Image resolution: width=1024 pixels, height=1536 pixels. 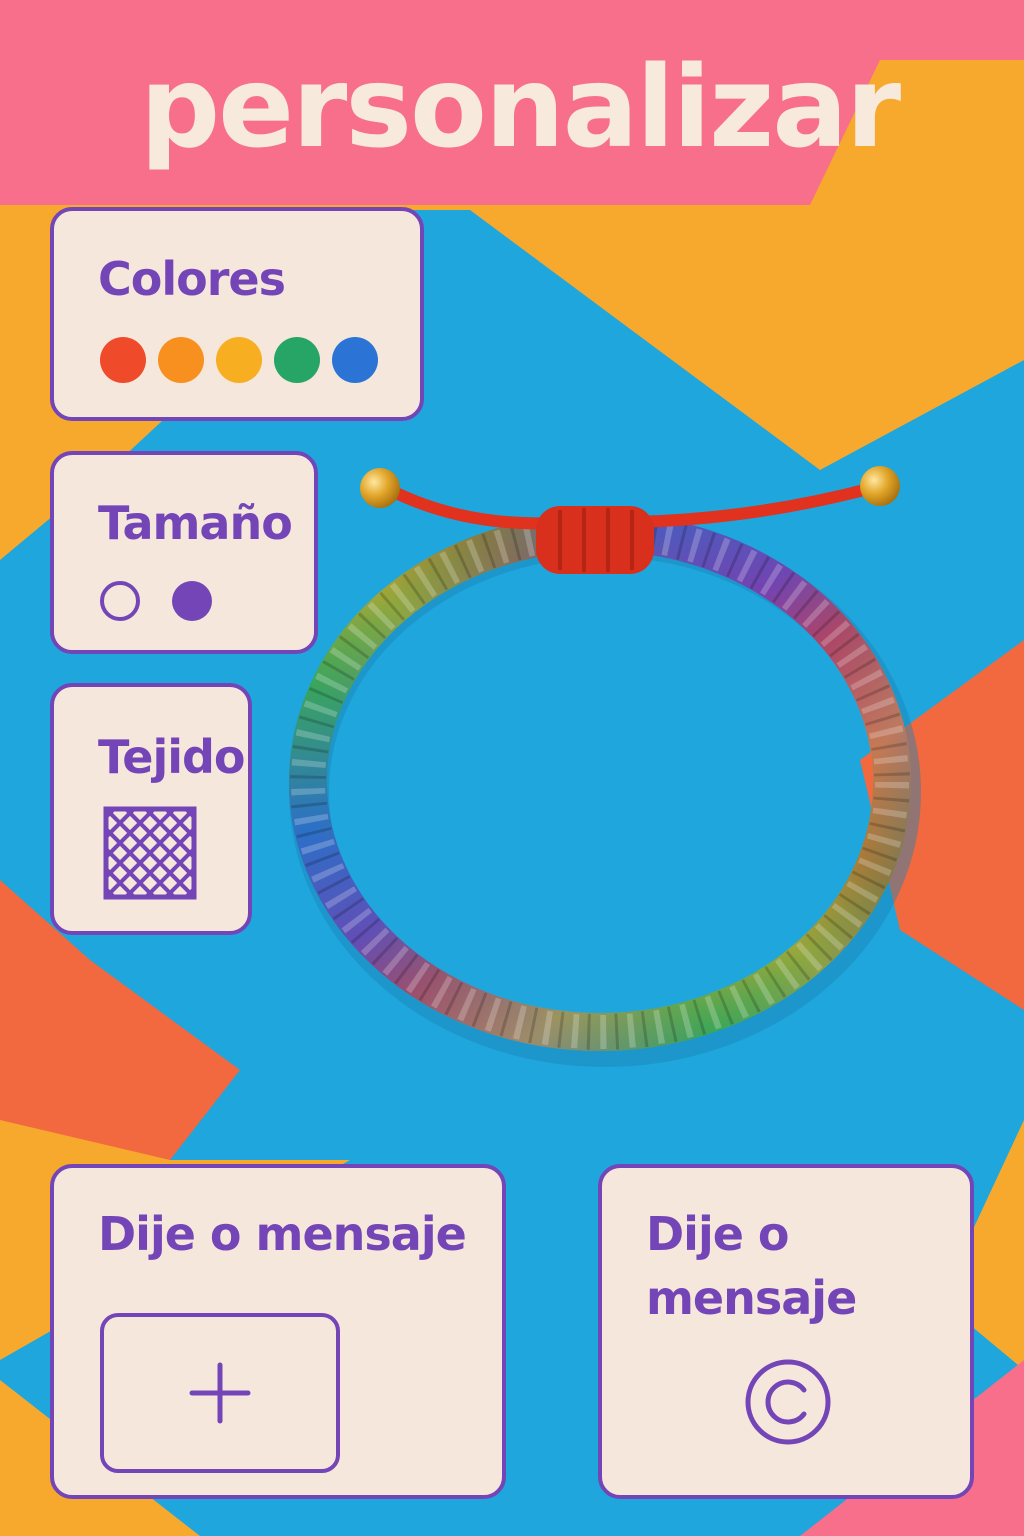 I want to click on color-swatch-red, so click(x=123, y=360).